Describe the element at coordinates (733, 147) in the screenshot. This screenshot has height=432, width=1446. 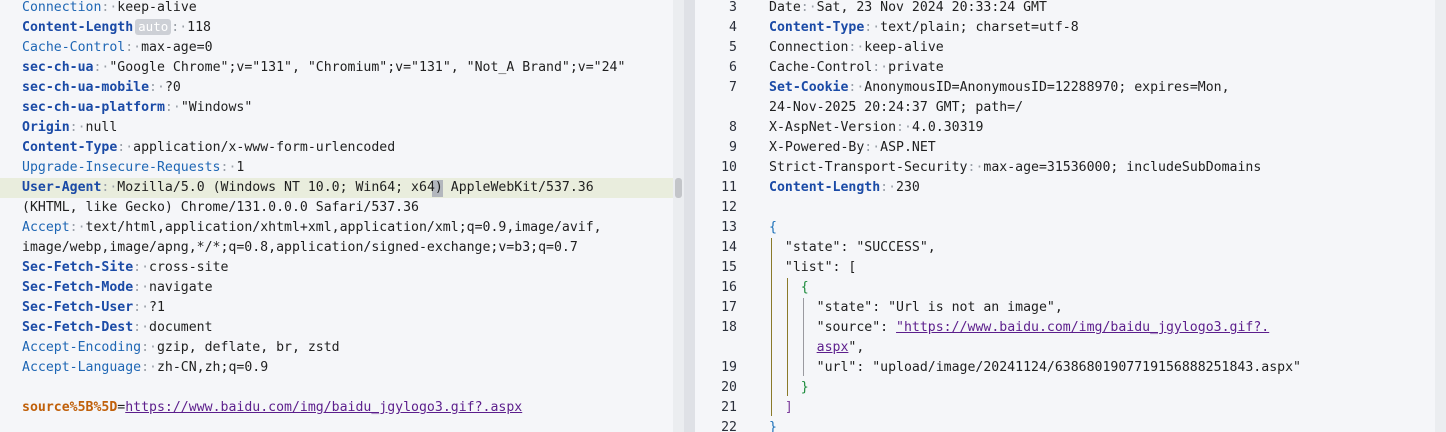
I see `line-number: 9` at that location.